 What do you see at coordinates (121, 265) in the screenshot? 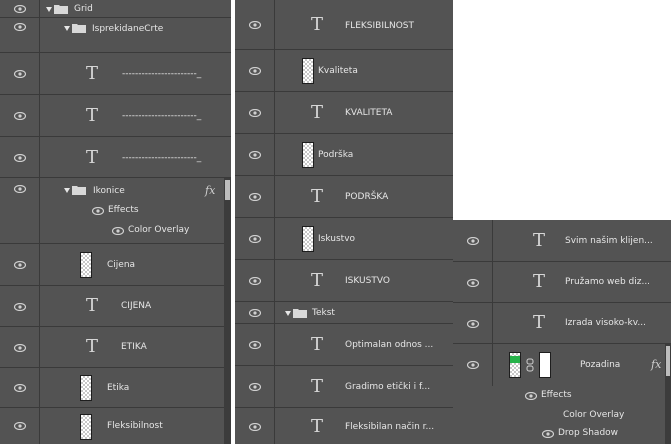
I see `layer-name: Cijena` at bounding box center [121, 265].